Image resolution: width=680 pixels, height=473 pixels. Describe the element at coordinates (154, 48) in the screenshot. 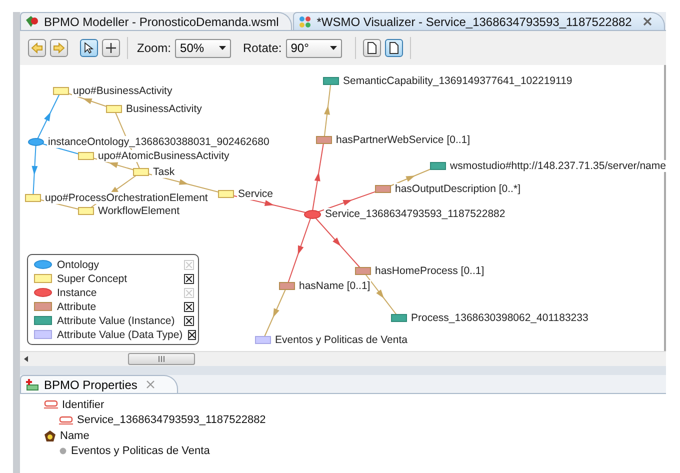

I see `zoom-label: Zoom:` at that location.